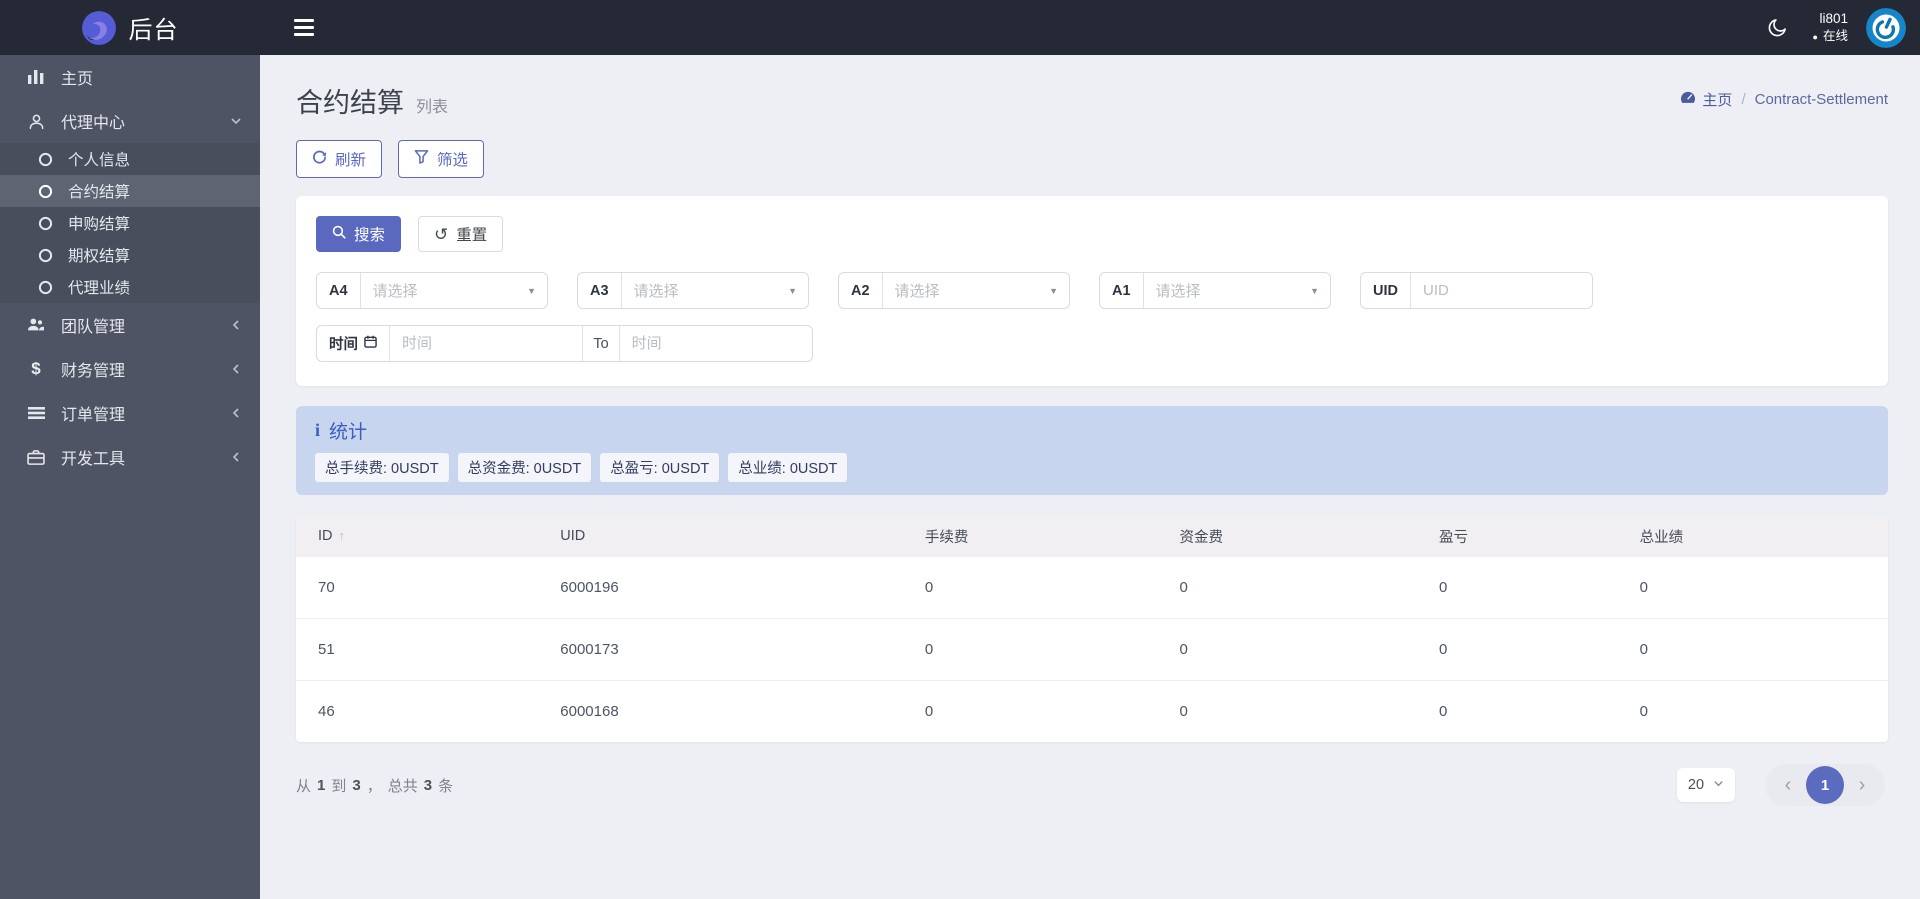 The image size is (1920, 899). What do you see at coordinates (1215, 290) in the screenshot?
I see `select-a1: A1 请选择 ▼` at bounding box center [1215, 290].